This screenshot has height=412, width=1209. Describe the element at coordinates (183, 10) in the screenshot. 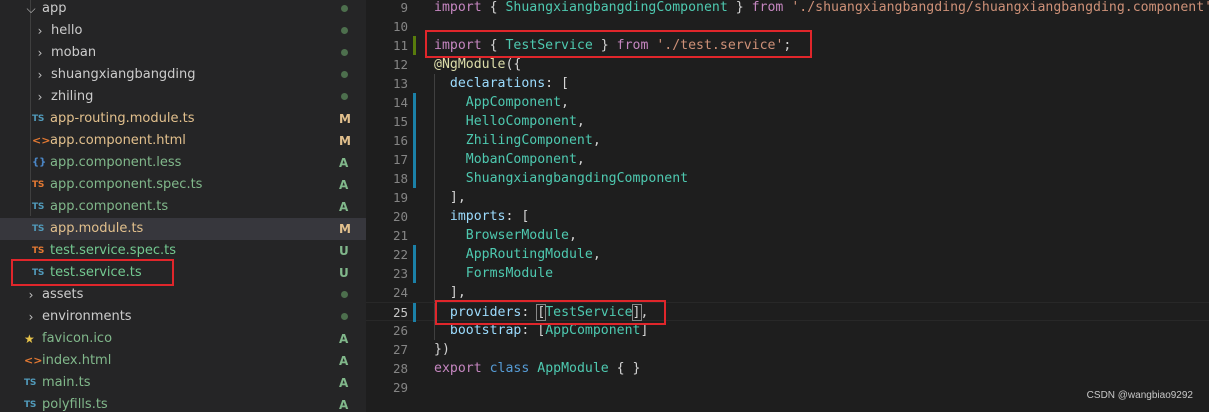

I see `folder-app: ⌵ app` at that location.